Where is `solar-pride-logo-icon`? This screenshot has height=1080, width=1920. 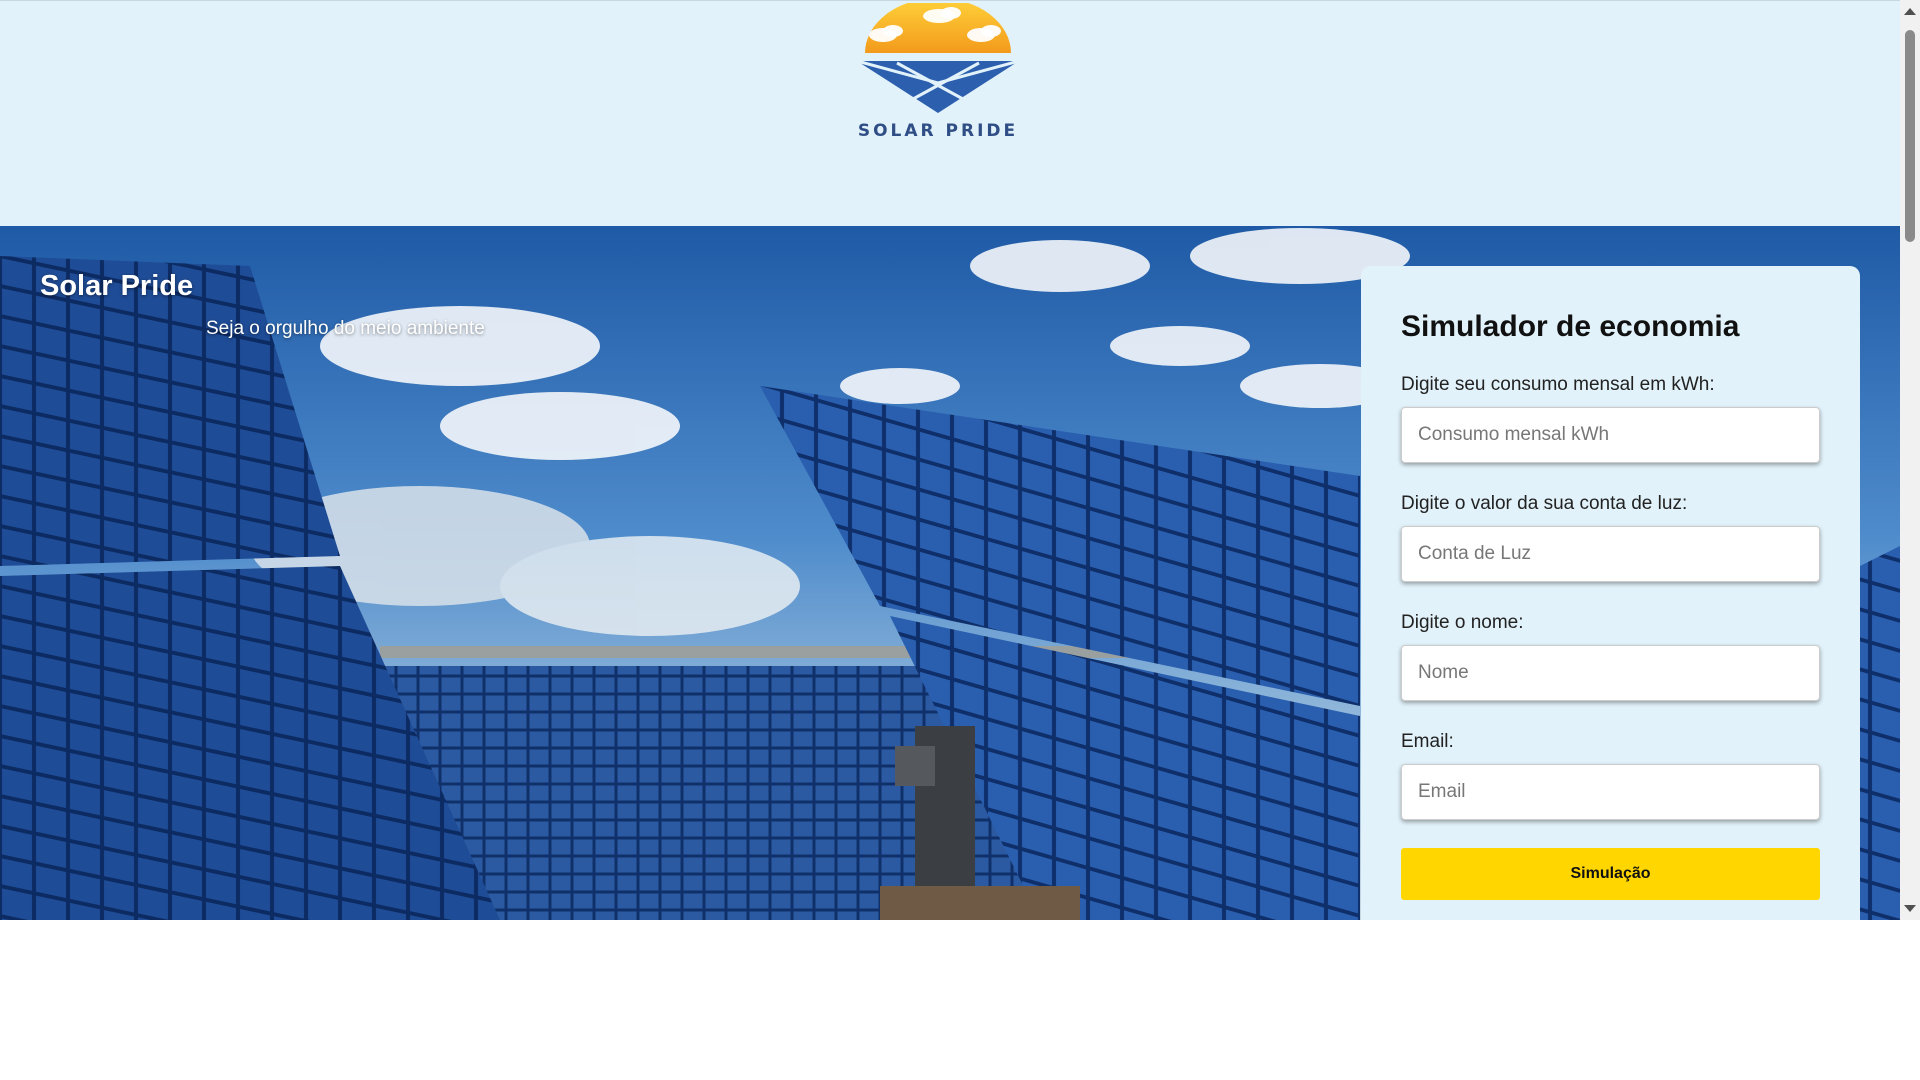
solar-pride-logo-icon is located at coordinates (938, 56).